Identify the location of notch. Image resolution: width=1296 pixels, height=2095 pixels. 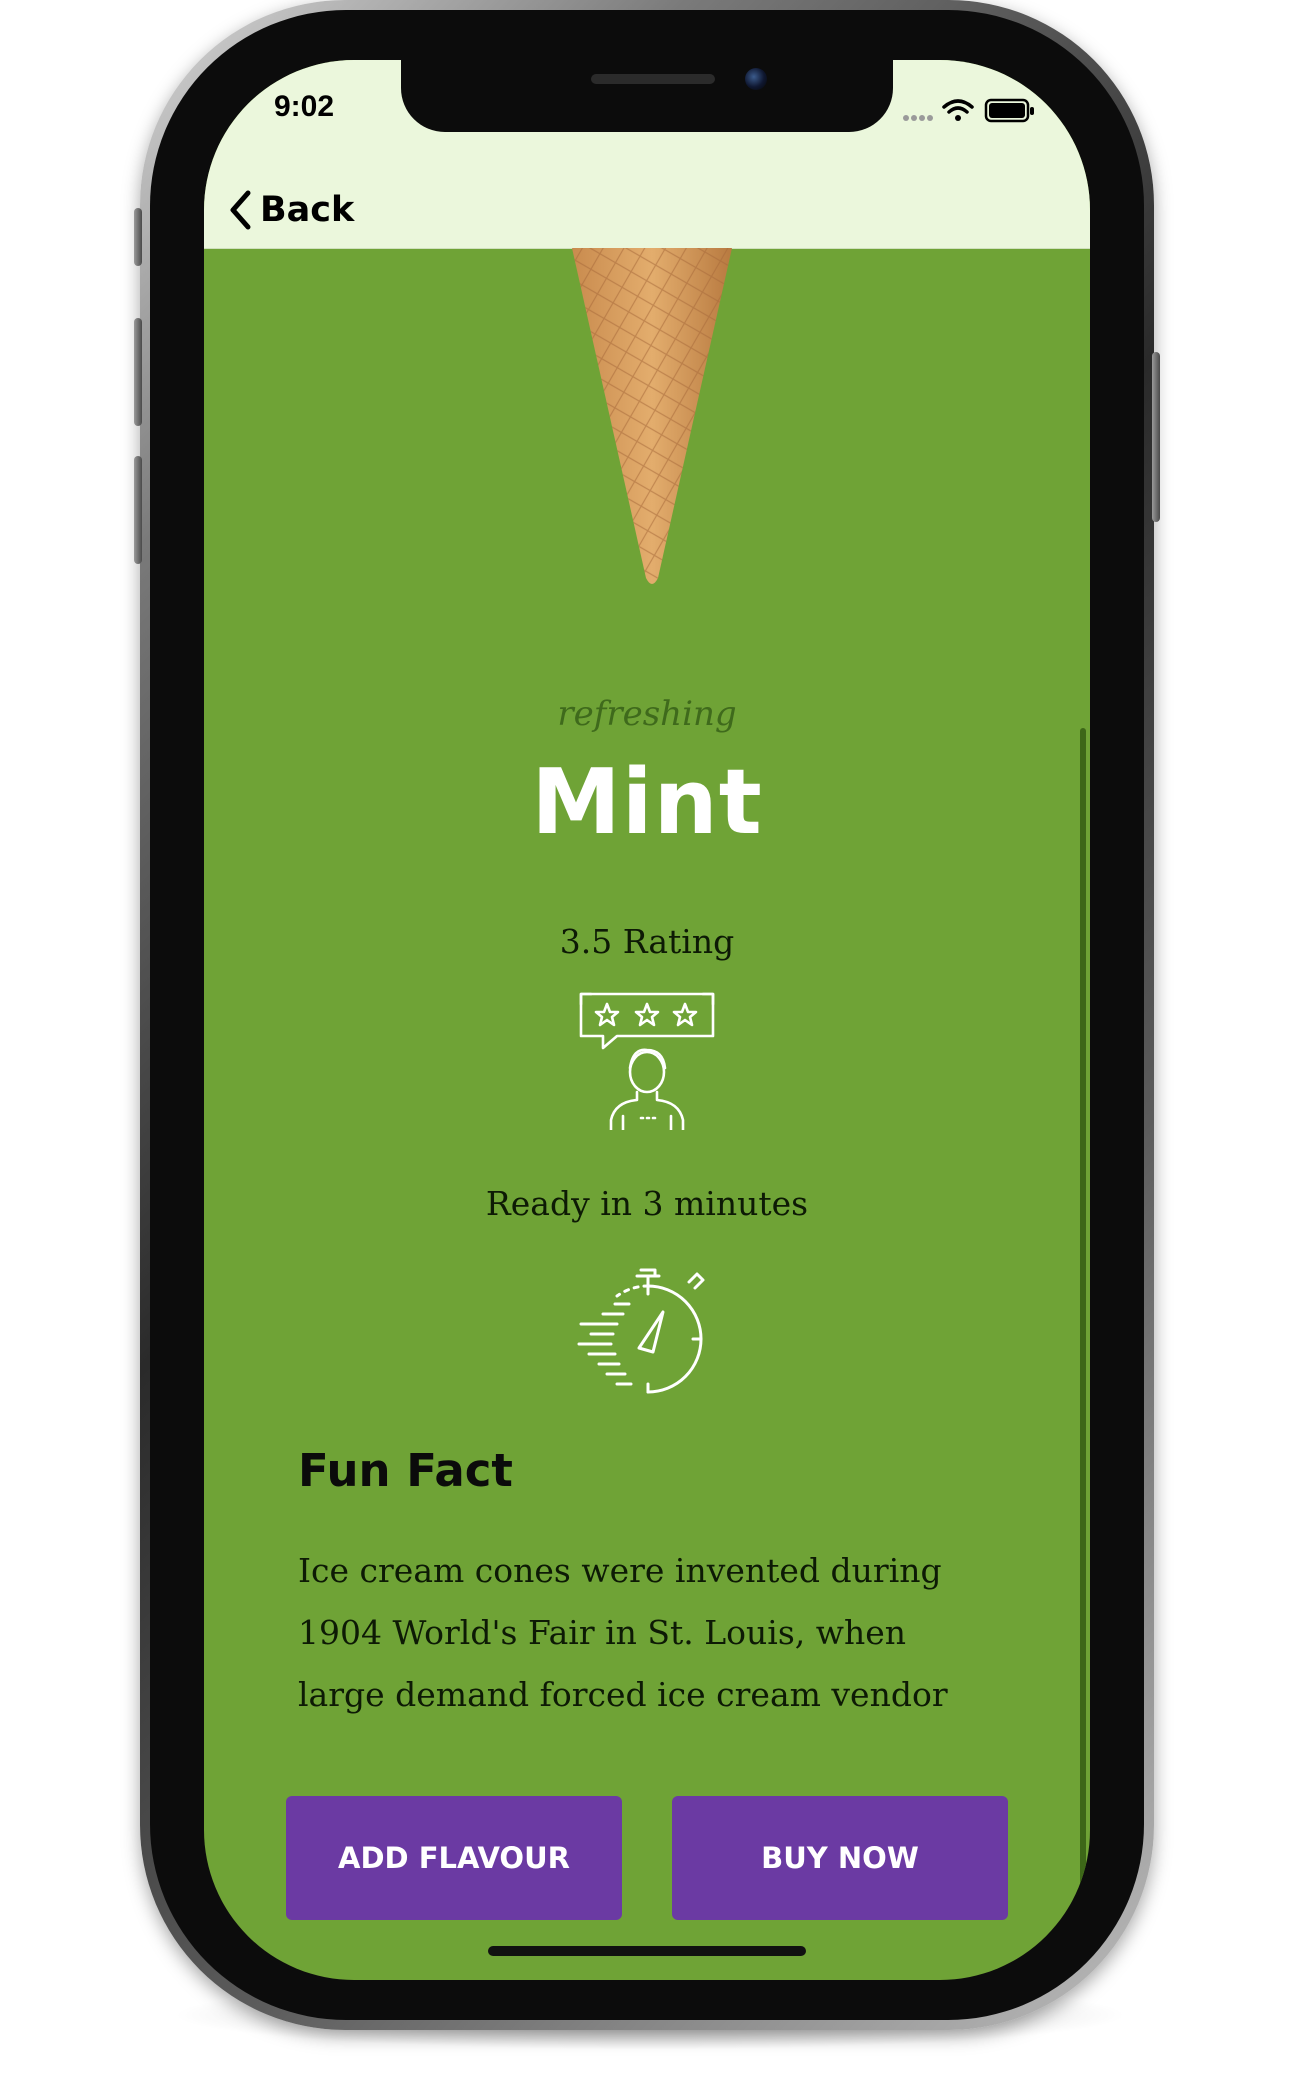
(647, 96).